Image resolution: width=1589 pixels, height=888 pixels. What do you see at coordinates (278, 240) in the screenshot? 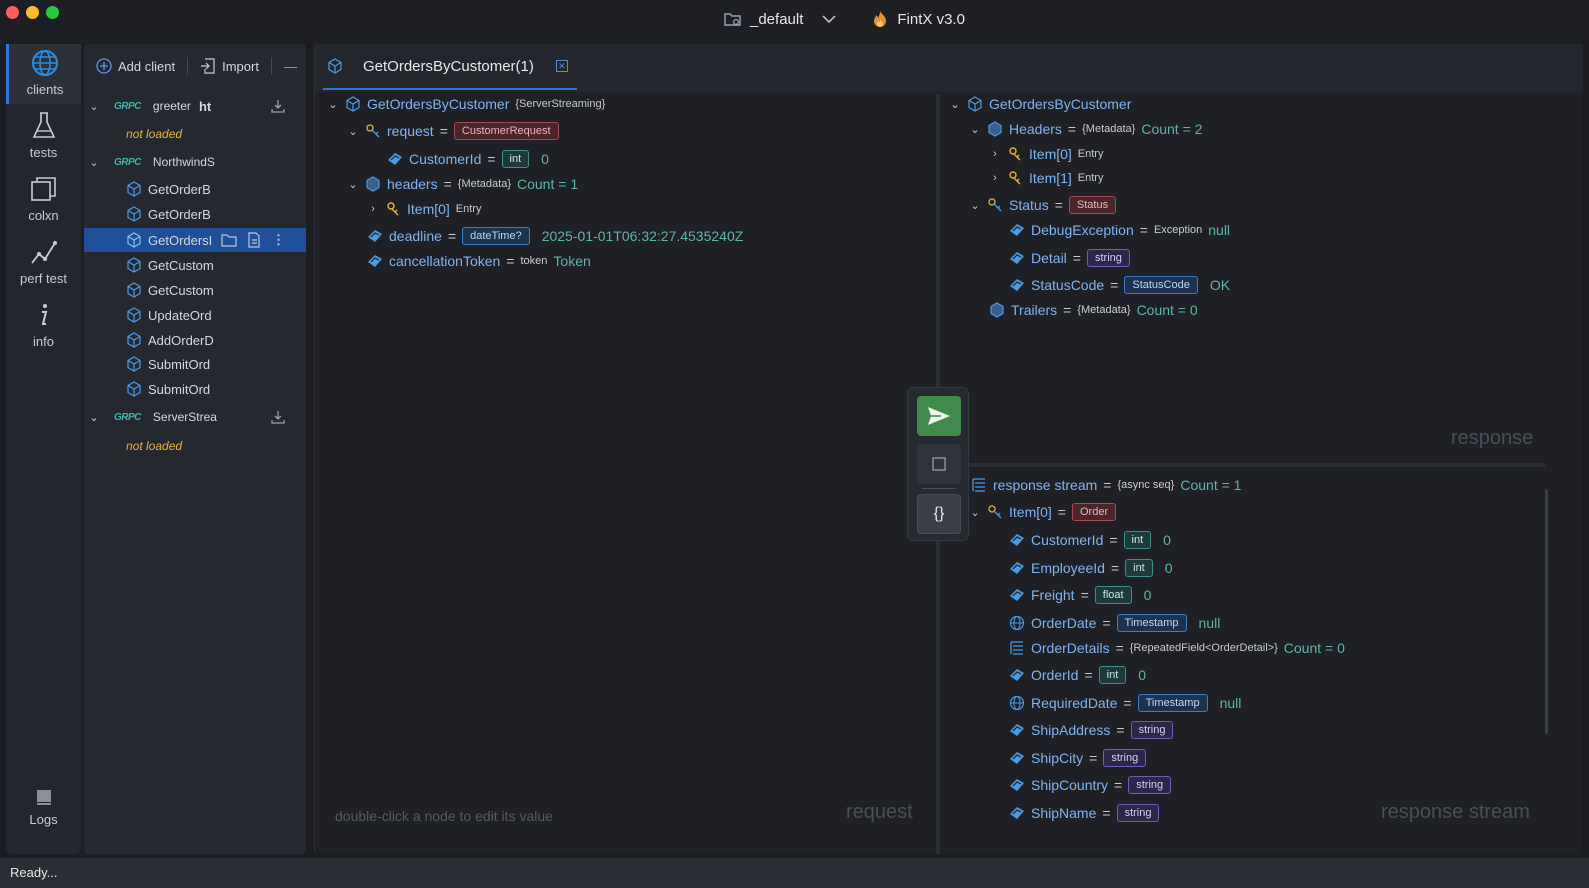
I see `more-options-icon: ⋮` at bounding box center [278, 240].